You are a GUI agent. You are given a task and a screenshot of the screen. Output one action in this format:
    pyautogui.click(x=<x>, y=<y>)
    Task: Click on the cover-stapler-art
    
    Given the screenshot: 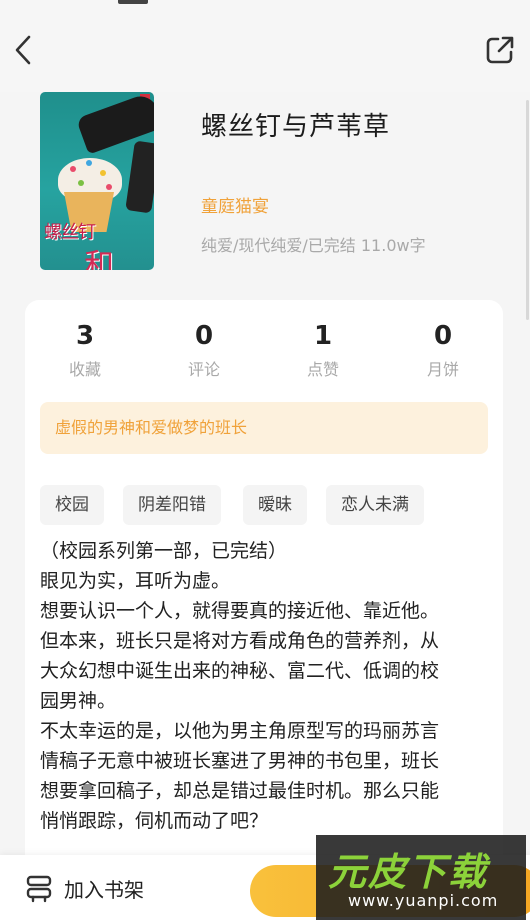 What is the action you would take?
    pyautogui.click(x=139, y=177)
    